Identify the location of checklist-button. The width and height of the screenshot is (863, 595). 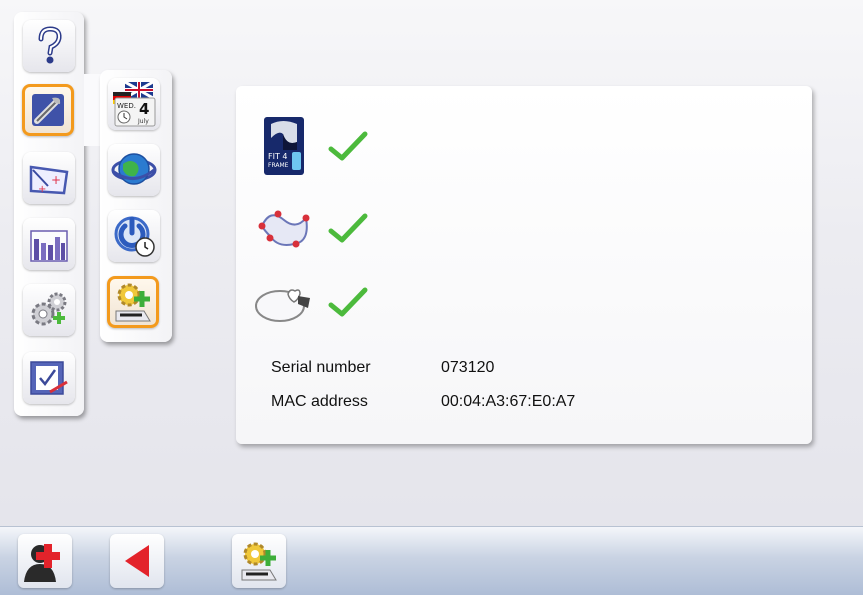
(49, 378).